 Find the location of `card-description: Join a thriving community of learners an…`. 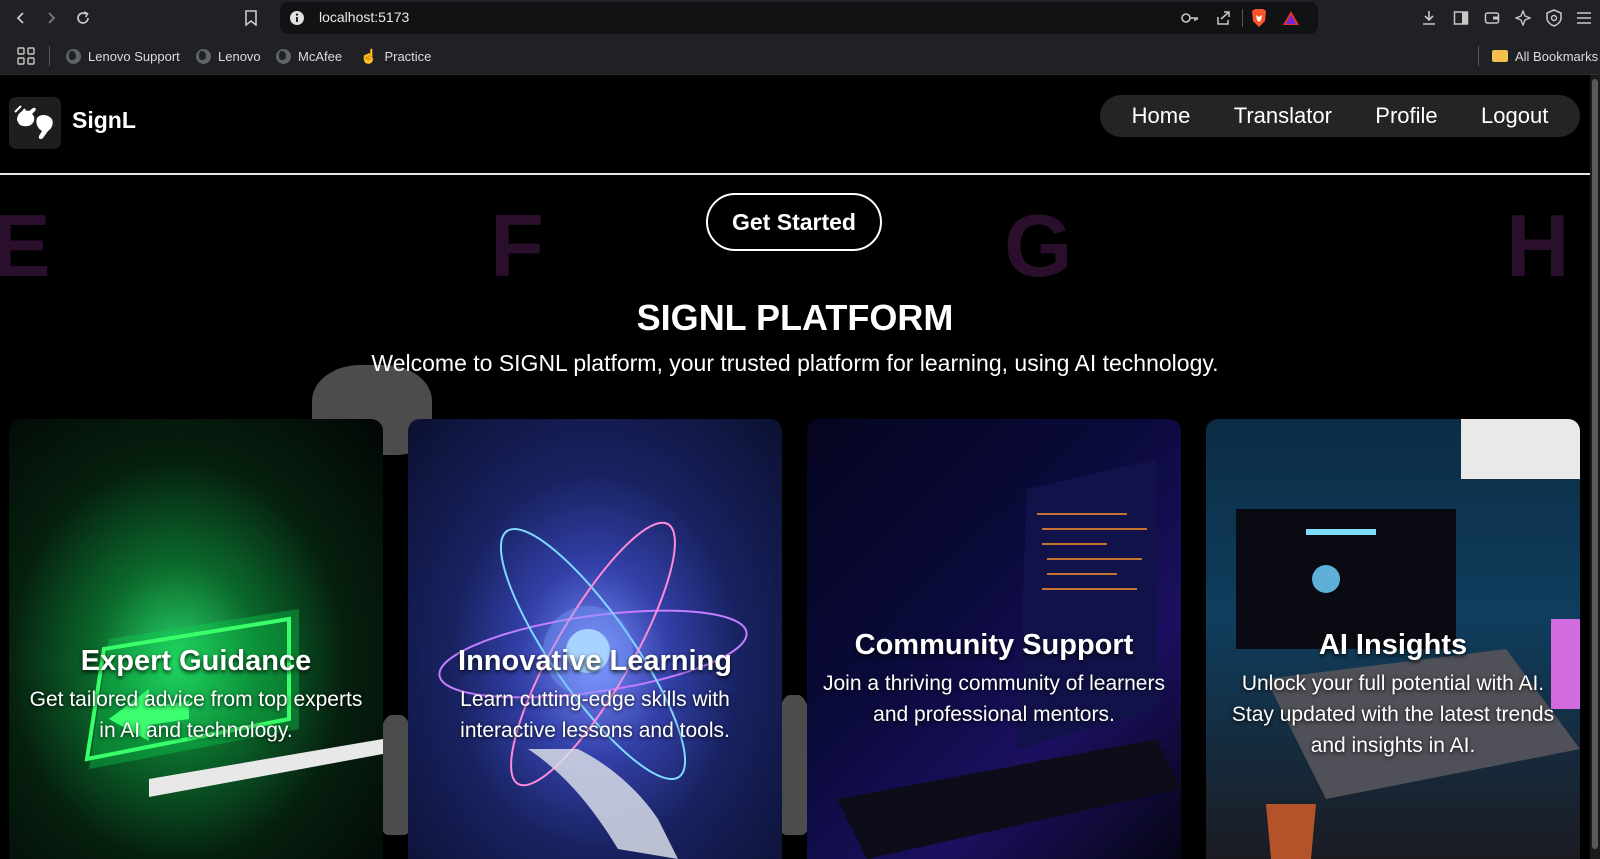

card-description: Join a thriving community of learners an… is located at coordinates (994, 699).